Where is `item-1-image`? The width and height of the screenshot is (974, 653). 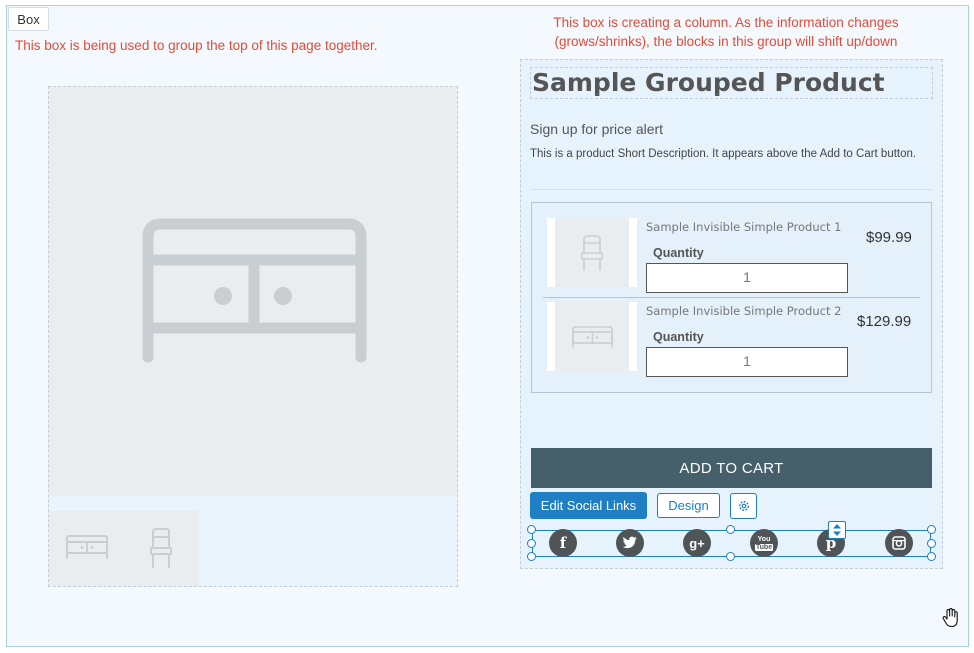 item-1-image is located at coordinates (592, 252).